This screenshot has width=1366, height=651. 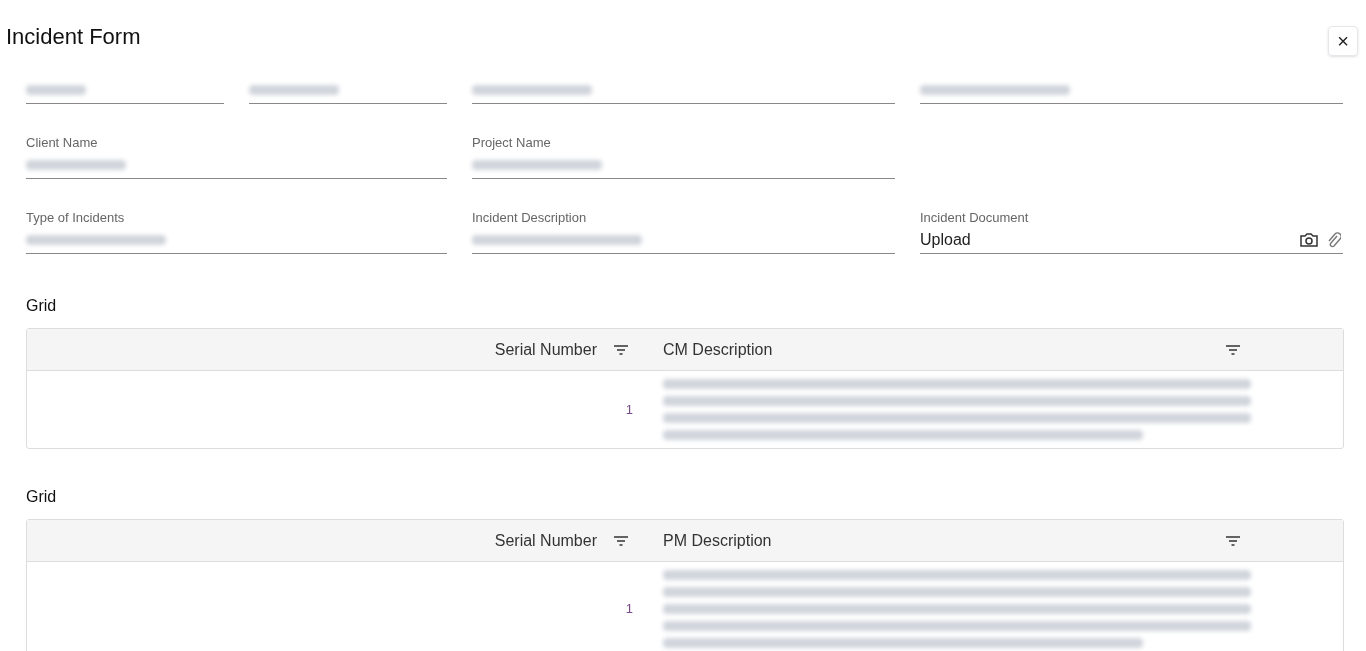 I want to click on paperclip-icon, so click(x=1334, y=239).